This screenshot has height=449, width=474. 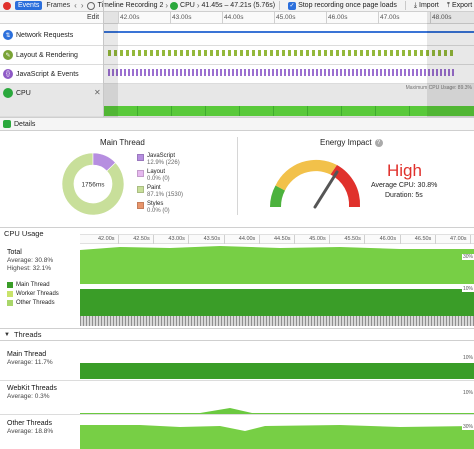 I want to click on energy-impact-title: Energy Impact ?, so click(x=351, y=142).